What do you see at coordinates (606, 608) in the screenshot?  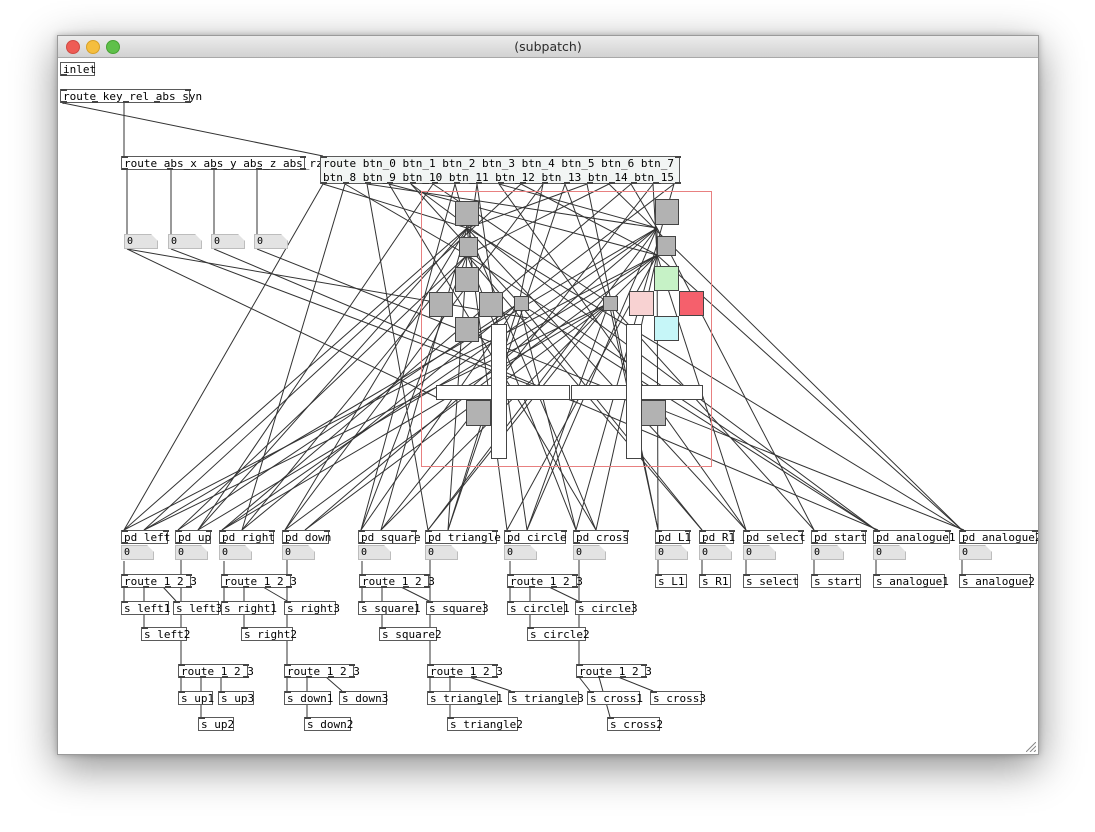 I see `s-circle3-send: s circle3` at bounding box center [606, 608].